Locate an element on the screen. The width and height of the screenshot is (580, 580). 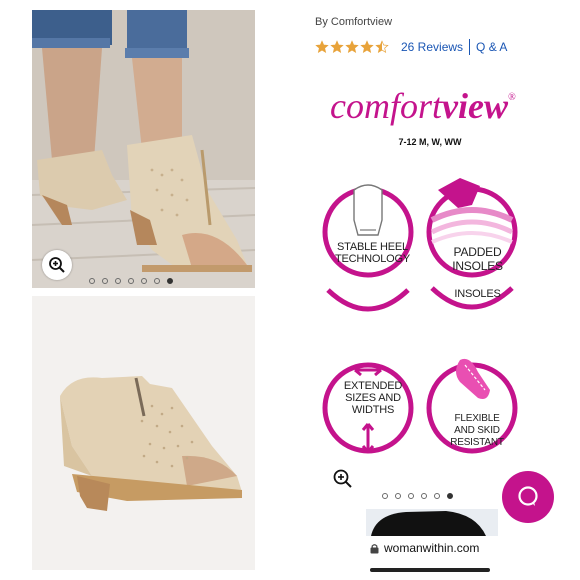
feature-label-extended-sizes: EXTENDED SIZES AND WIDTHS is located at coordinates (373, 398).